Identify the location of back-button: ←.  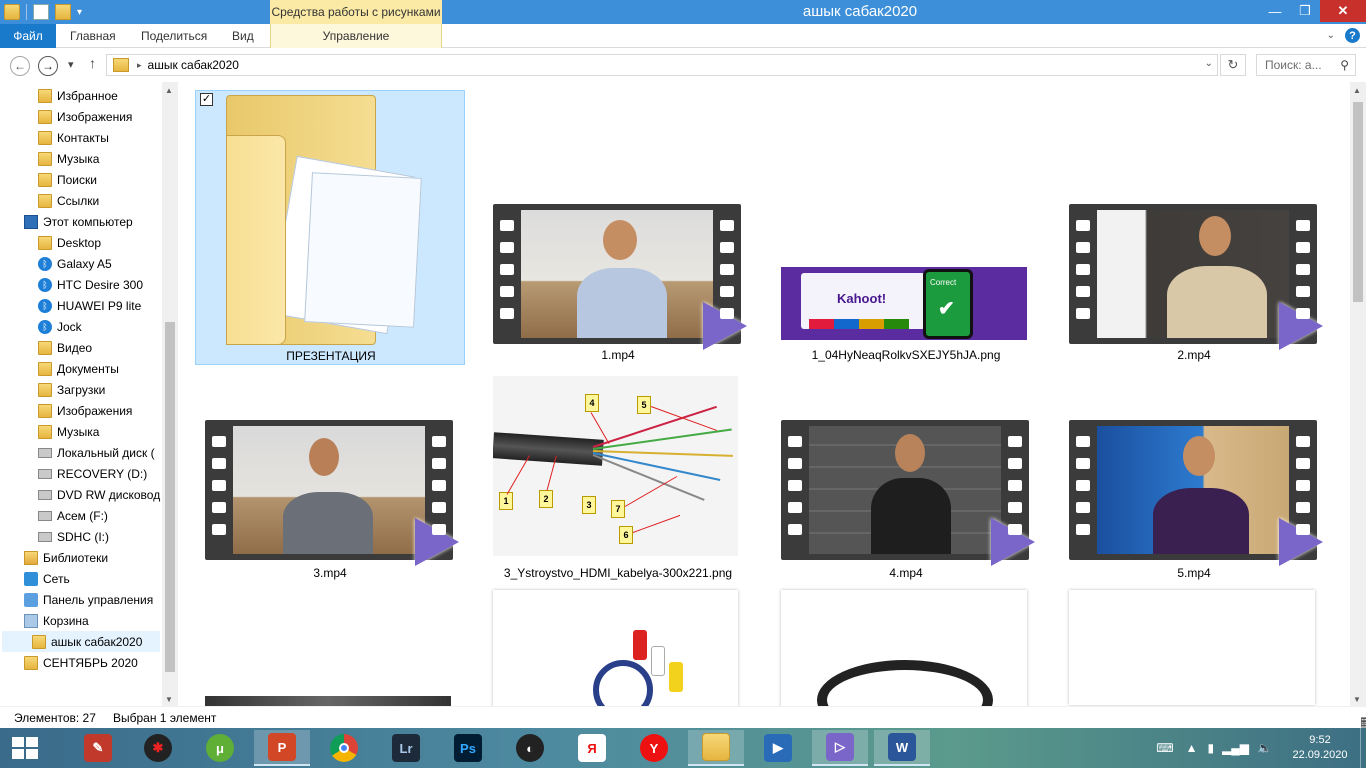
(20, 66).